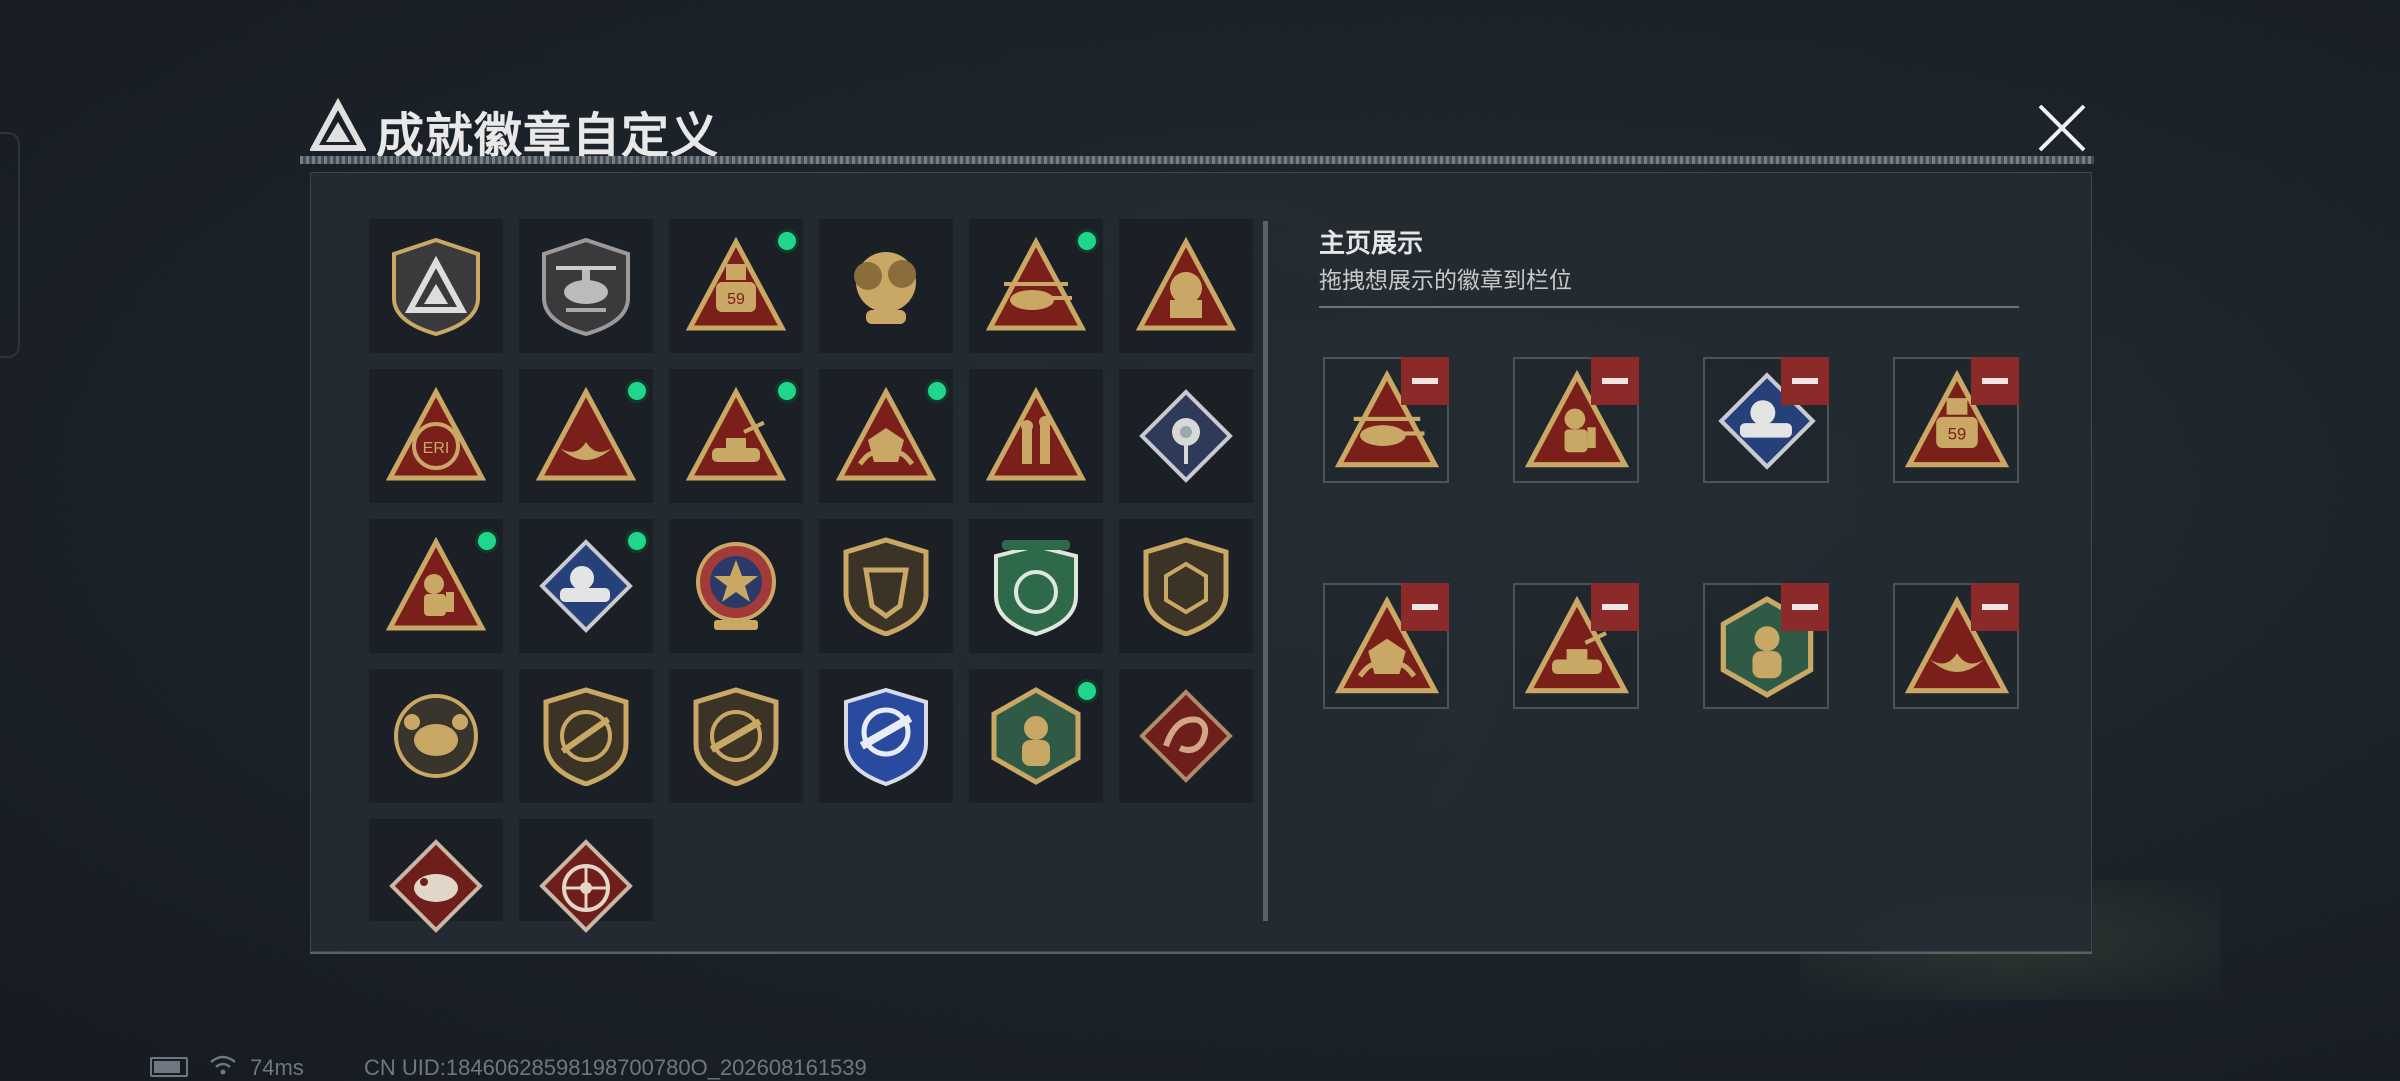  I want to click on crab-badge-icon, so click(436, 736).